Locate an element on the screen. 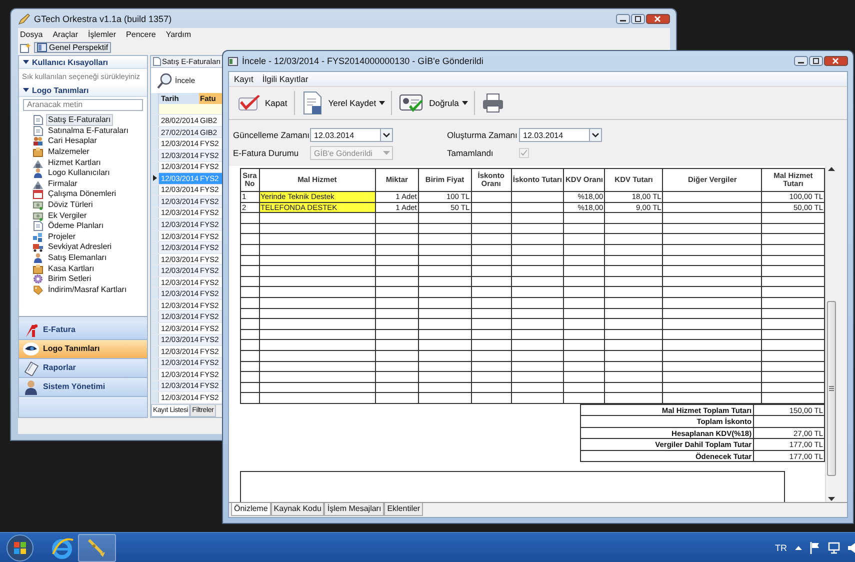  nav-button: E-Fatura is located at coordinates (83, 330).